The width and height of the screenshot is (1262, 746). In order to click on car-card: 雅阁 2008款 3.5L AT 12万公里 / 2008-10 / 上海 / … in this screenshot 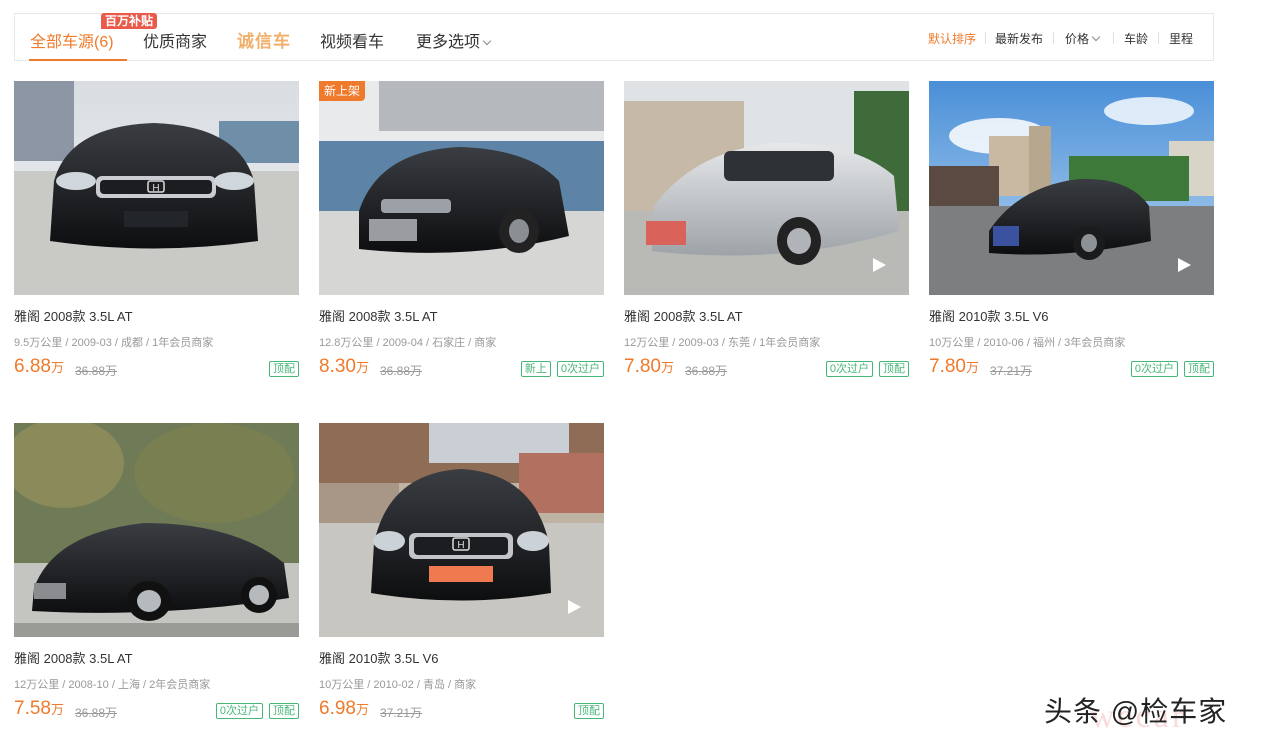, I will do `click(156, 573)`.